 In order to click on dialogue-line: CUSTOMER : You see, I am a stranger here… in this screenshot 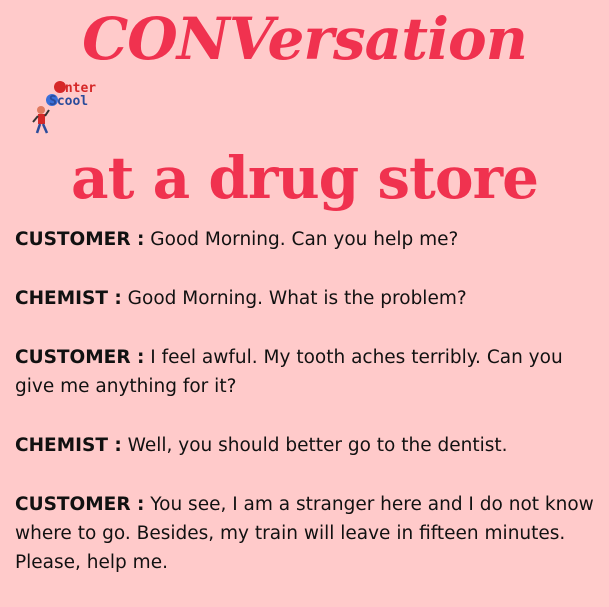, I will do `click(307, 533)`.